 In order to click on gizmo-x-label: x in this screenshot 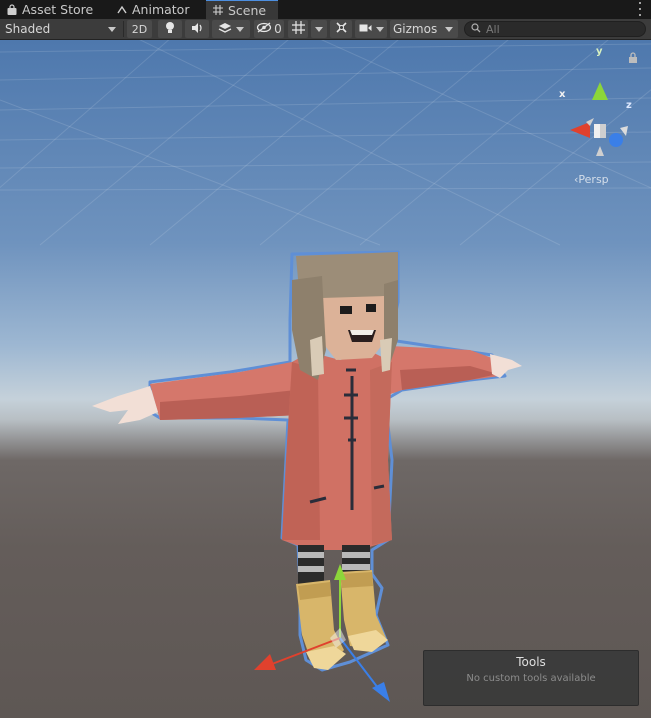, I will do `click(562, 94)`.